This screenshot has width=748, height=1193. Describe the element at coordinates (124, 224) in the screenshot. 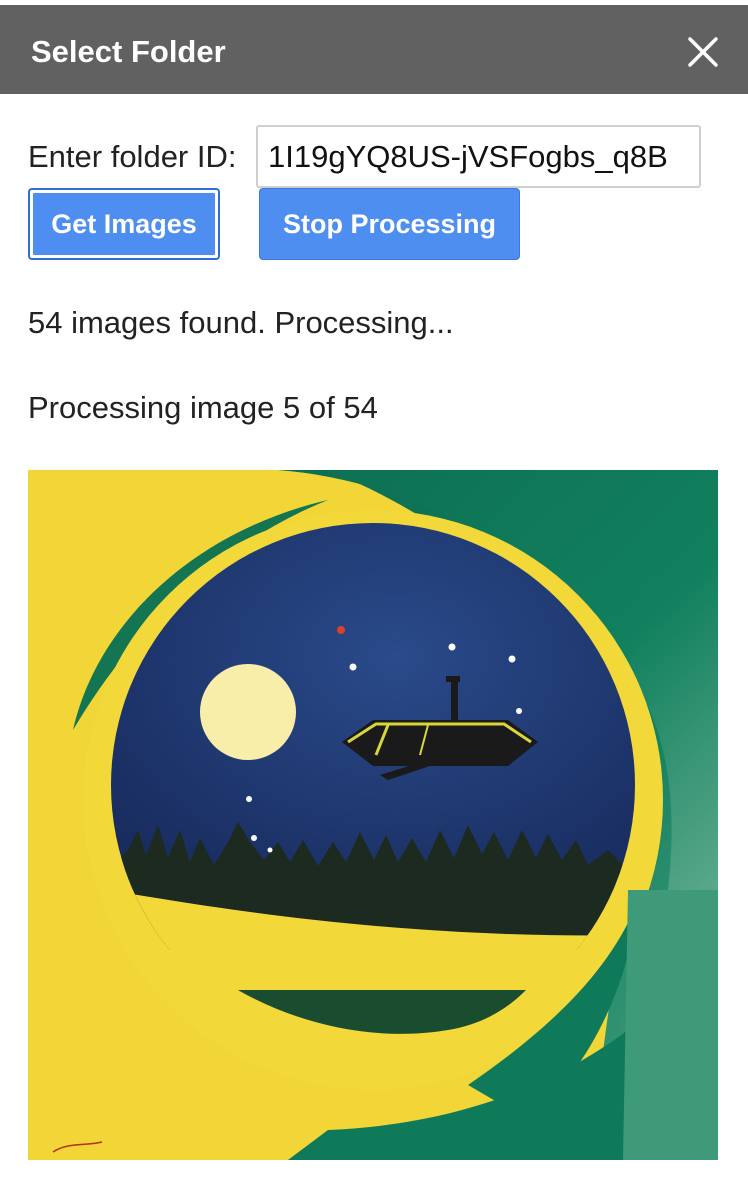

I see `get-images-button: Get Images` at that location.